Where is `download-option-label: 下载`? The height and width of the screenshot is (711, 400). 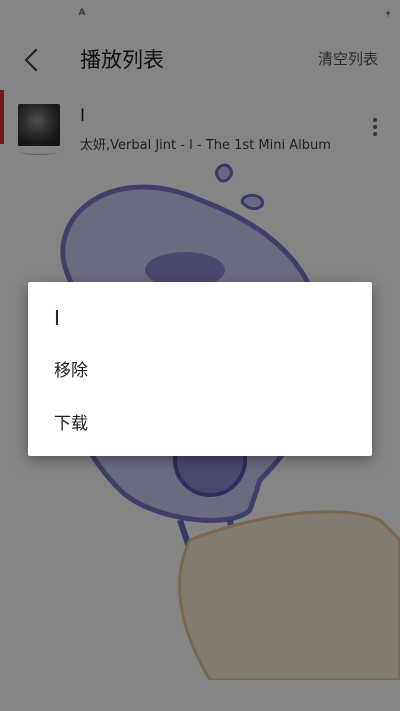 download-option-label: 下载 is located at coordinates (71, 424).